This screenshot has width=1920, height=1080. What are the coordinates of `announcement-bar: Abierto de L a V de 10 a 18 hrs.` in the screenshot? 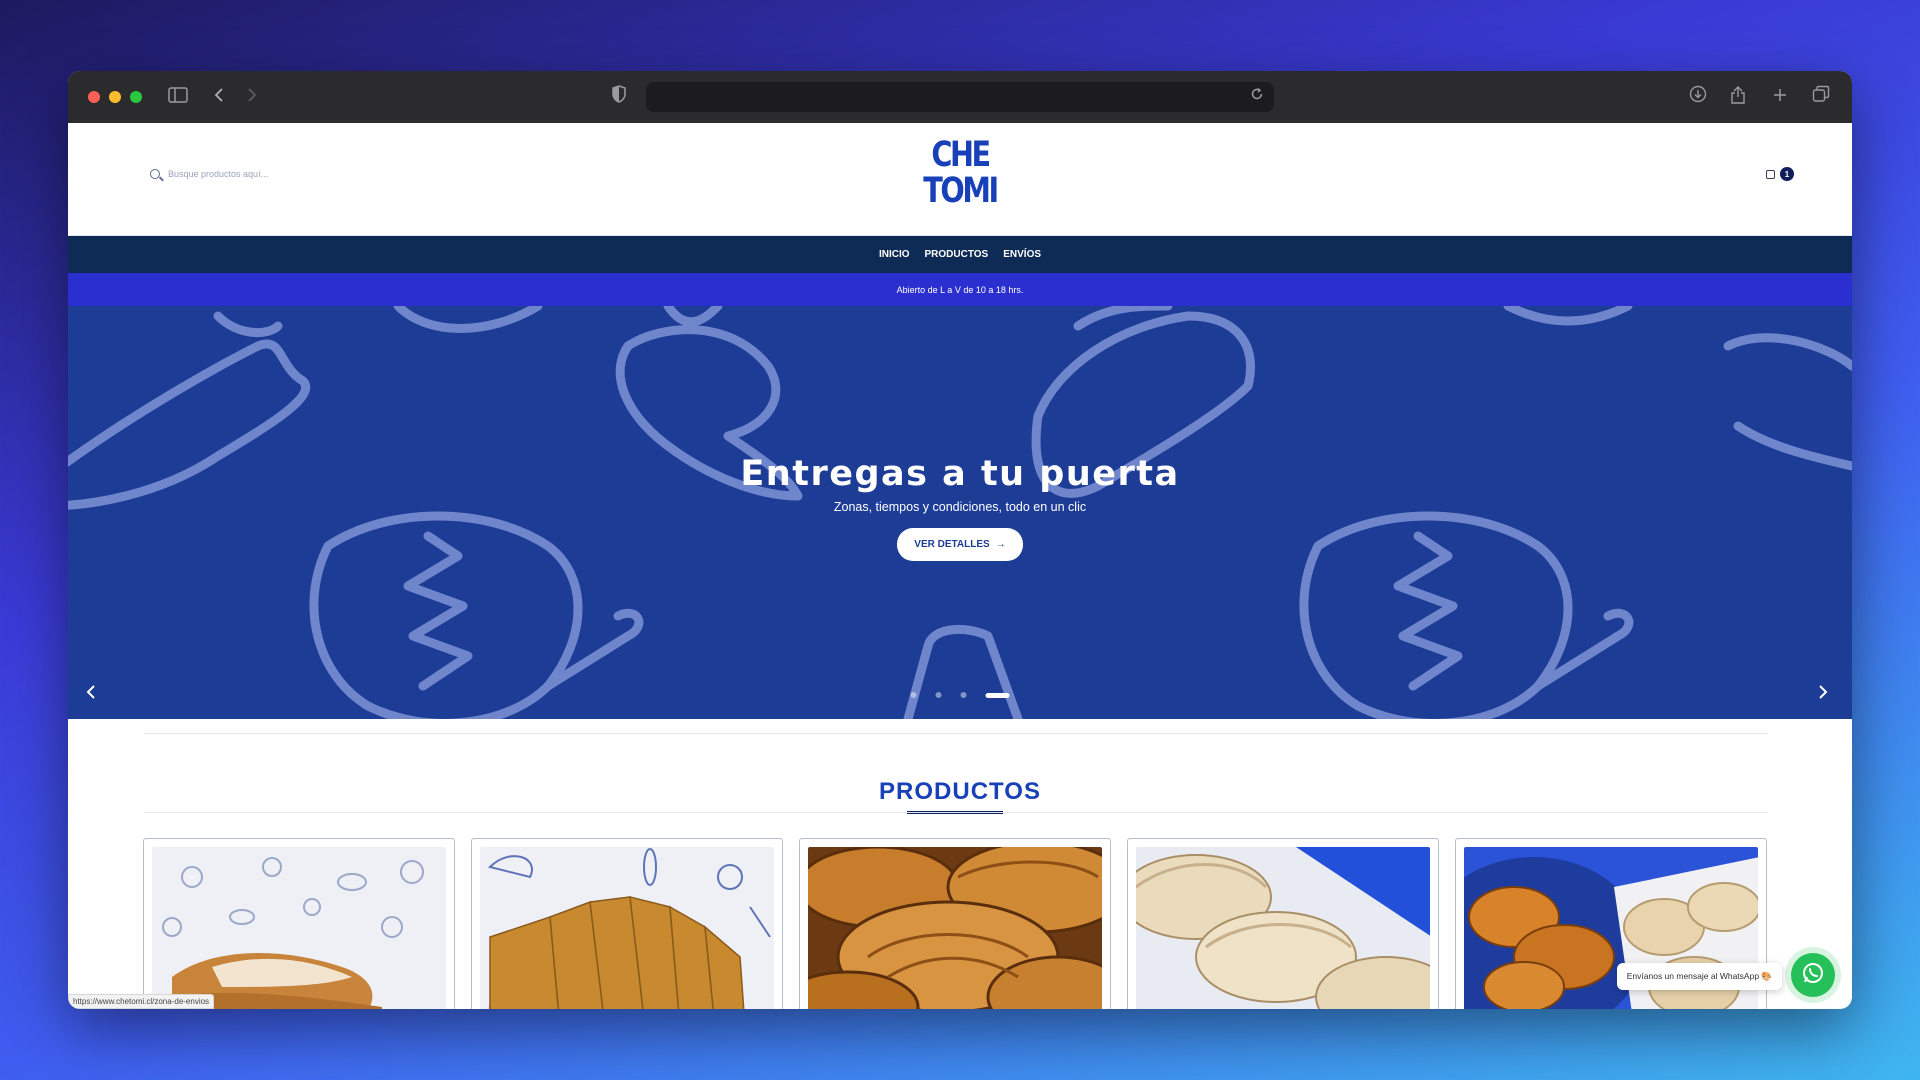 It's located at (960, 289).